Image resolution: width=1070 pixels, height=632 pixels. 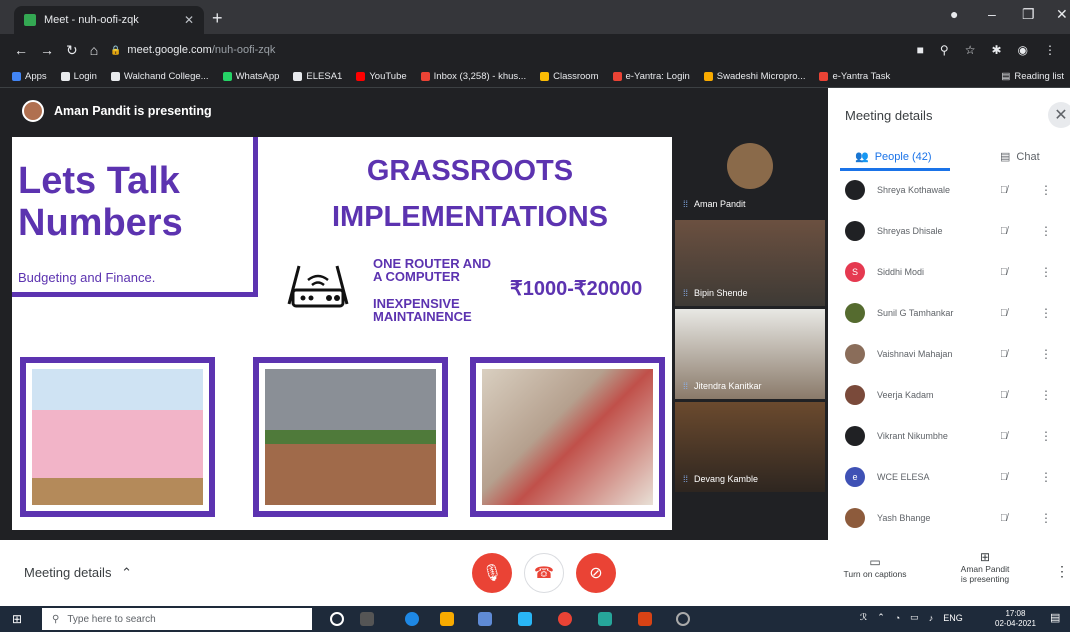 What do you see at coordinates (651, 76) in the screenshot?
I see `bookmark-item: e-Yantra: Login` at bounding box center [651, 76].